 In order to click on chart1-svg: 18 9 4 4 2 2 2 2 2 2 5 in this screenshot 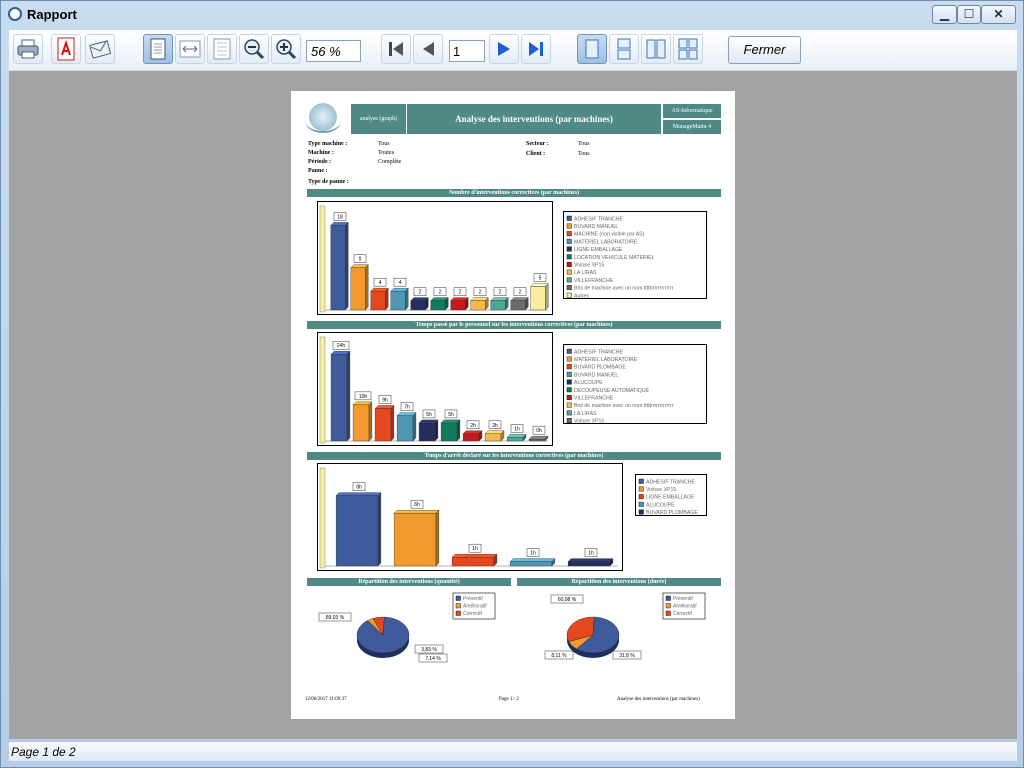, I will do `click(434, 259)`.